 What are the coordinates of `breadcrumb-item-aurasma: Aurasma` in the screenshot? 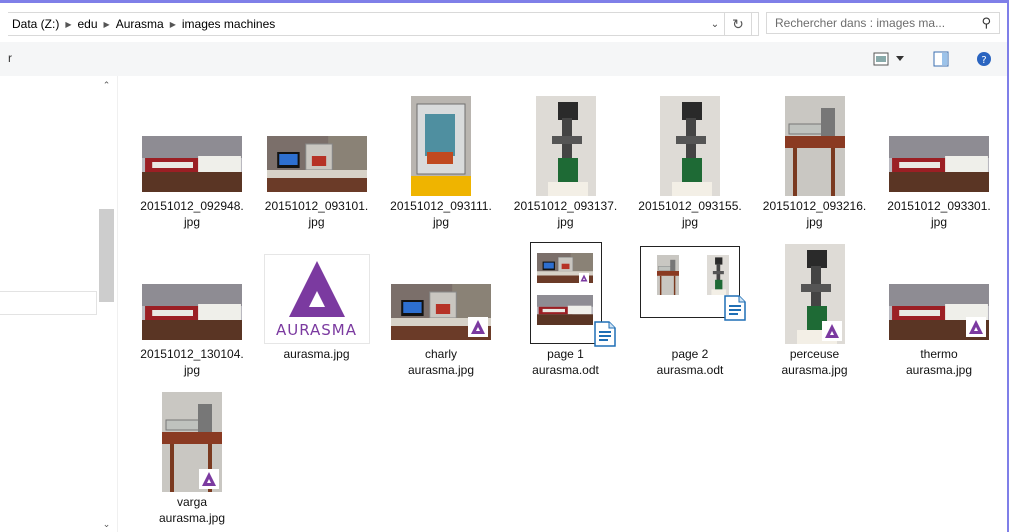 It's located at (140, 24).